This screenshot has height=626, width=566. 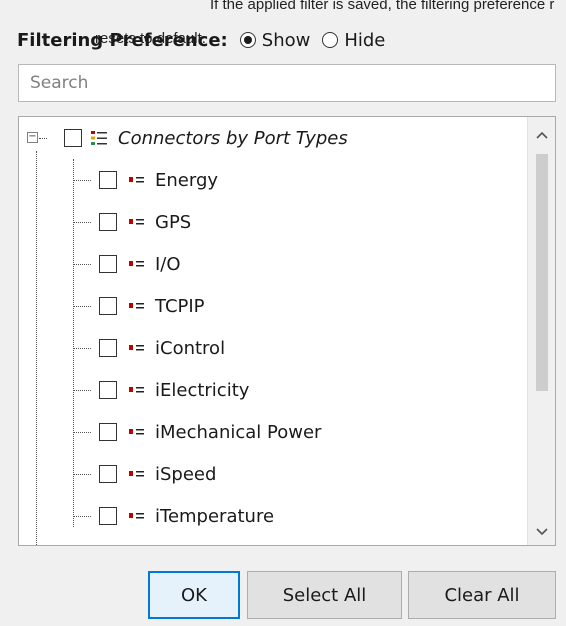 I want to click on tree-item-label: I/O, so click(x=168, y=264).